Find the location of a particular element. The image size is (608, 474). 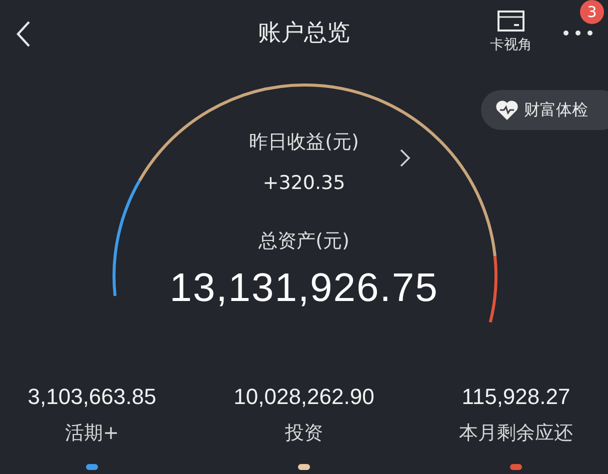

account-label: 本月剩余应还 is located at coordinates (516, 433).